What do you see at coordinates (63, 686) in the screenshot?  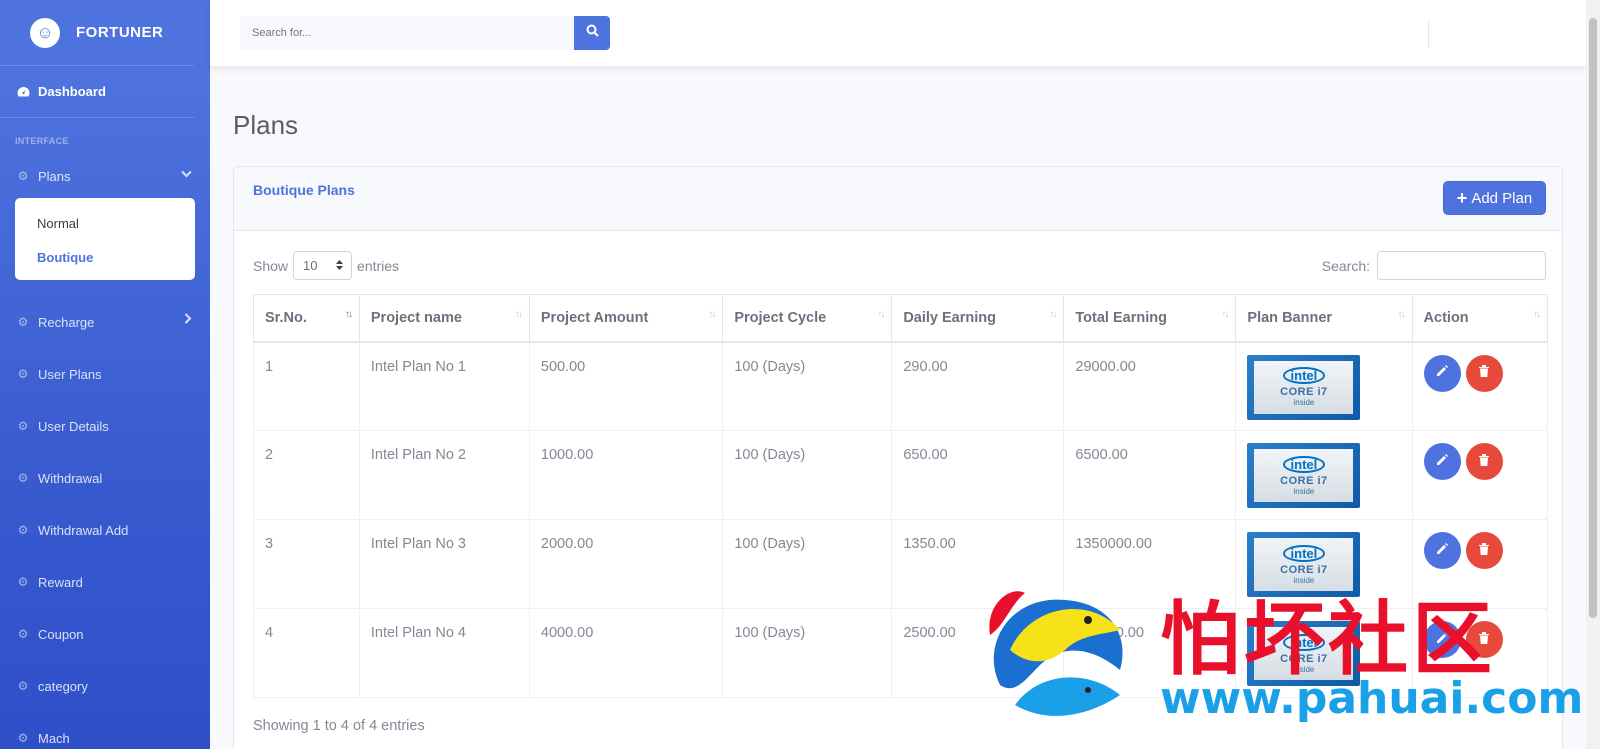 I see `sidebar-item-label: category` at bounding box center [63, 686].